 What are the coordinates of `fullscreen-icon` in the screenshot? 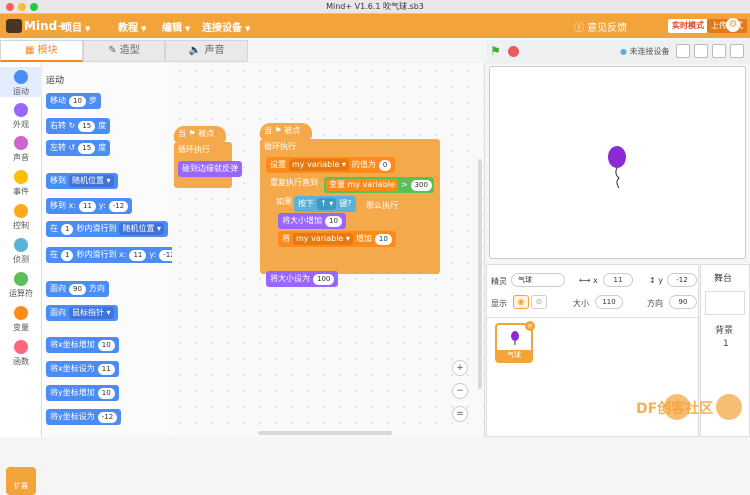 It's located at (737, 51).